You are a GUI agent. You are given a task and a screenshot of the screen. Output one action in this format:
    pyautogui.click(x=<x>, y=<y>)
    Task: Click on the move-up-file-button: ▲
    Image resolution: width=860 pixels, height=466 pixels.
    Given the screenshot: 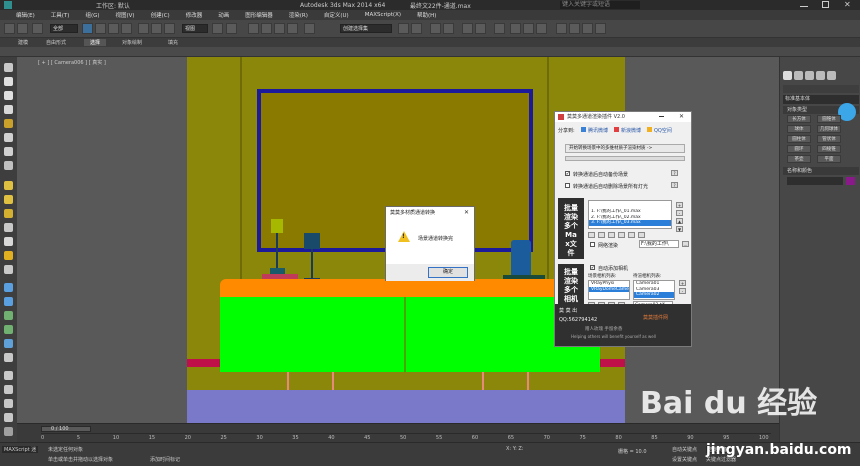 What is the action you would take?
    pyautogui.click(x=679, y=221)
    